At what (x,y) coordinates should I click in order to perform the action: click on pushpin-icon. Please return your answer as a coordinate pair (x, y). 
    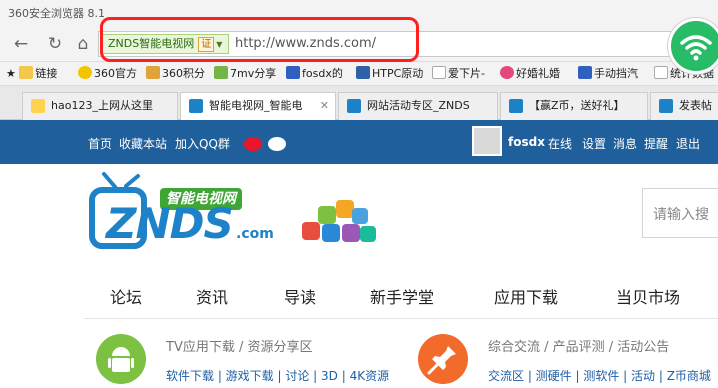
    Looking at the image, I should click on (443, 359).